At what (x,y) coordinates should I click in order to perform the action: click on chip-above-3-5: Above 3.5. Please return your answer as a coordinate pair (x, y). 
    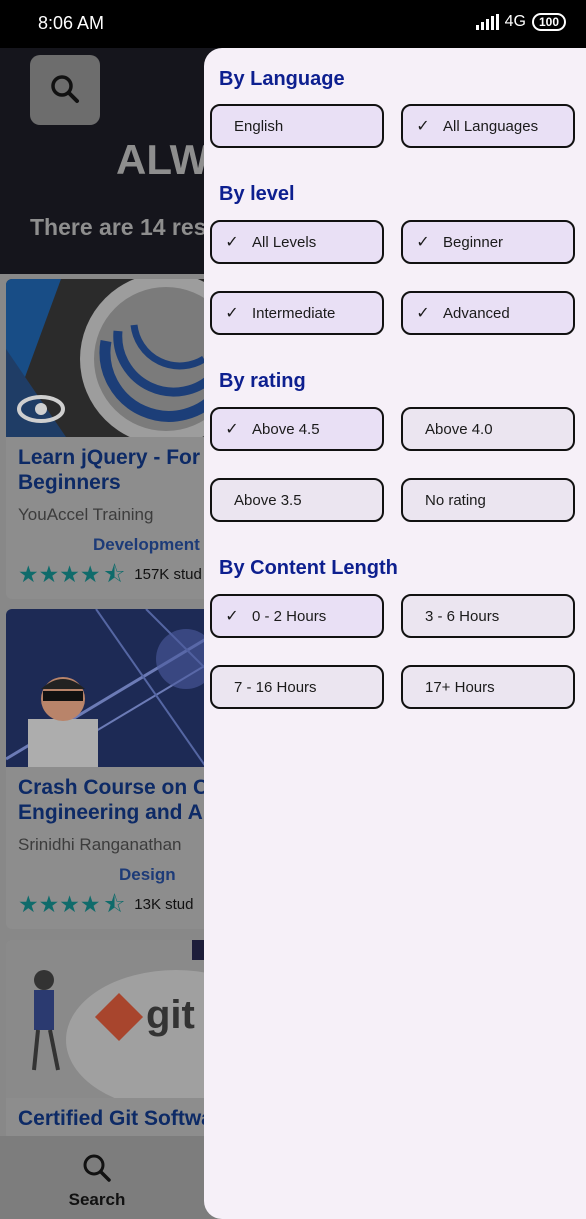
    Looking at the image, I should click on (297, 500).